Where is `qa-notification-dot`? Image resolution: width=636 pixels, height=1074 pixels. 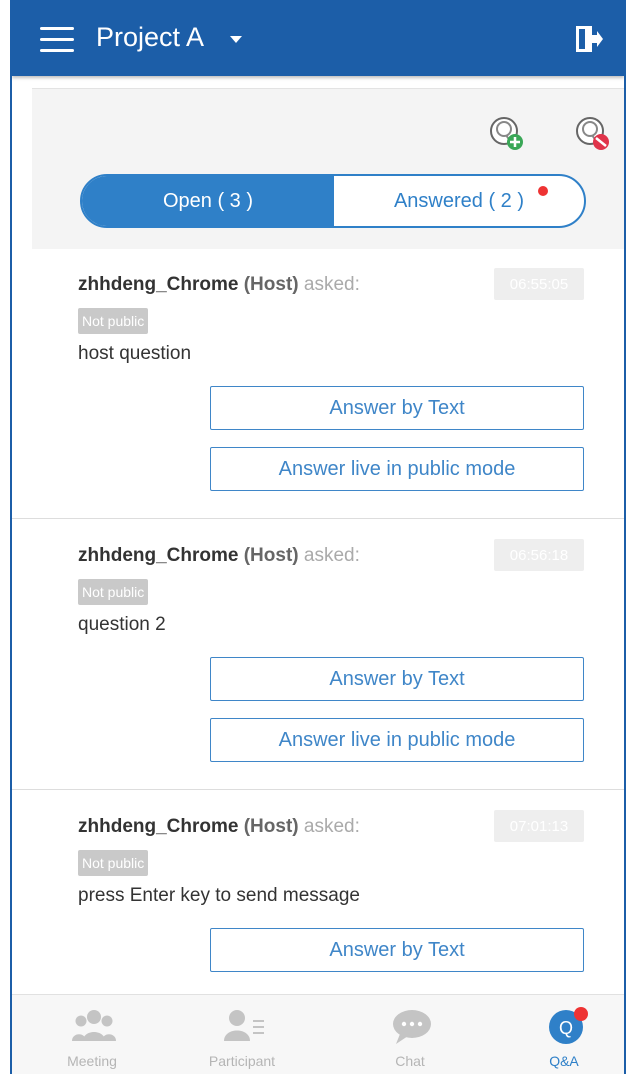 qa-notification-dot is located at coordinates (581, 1014).